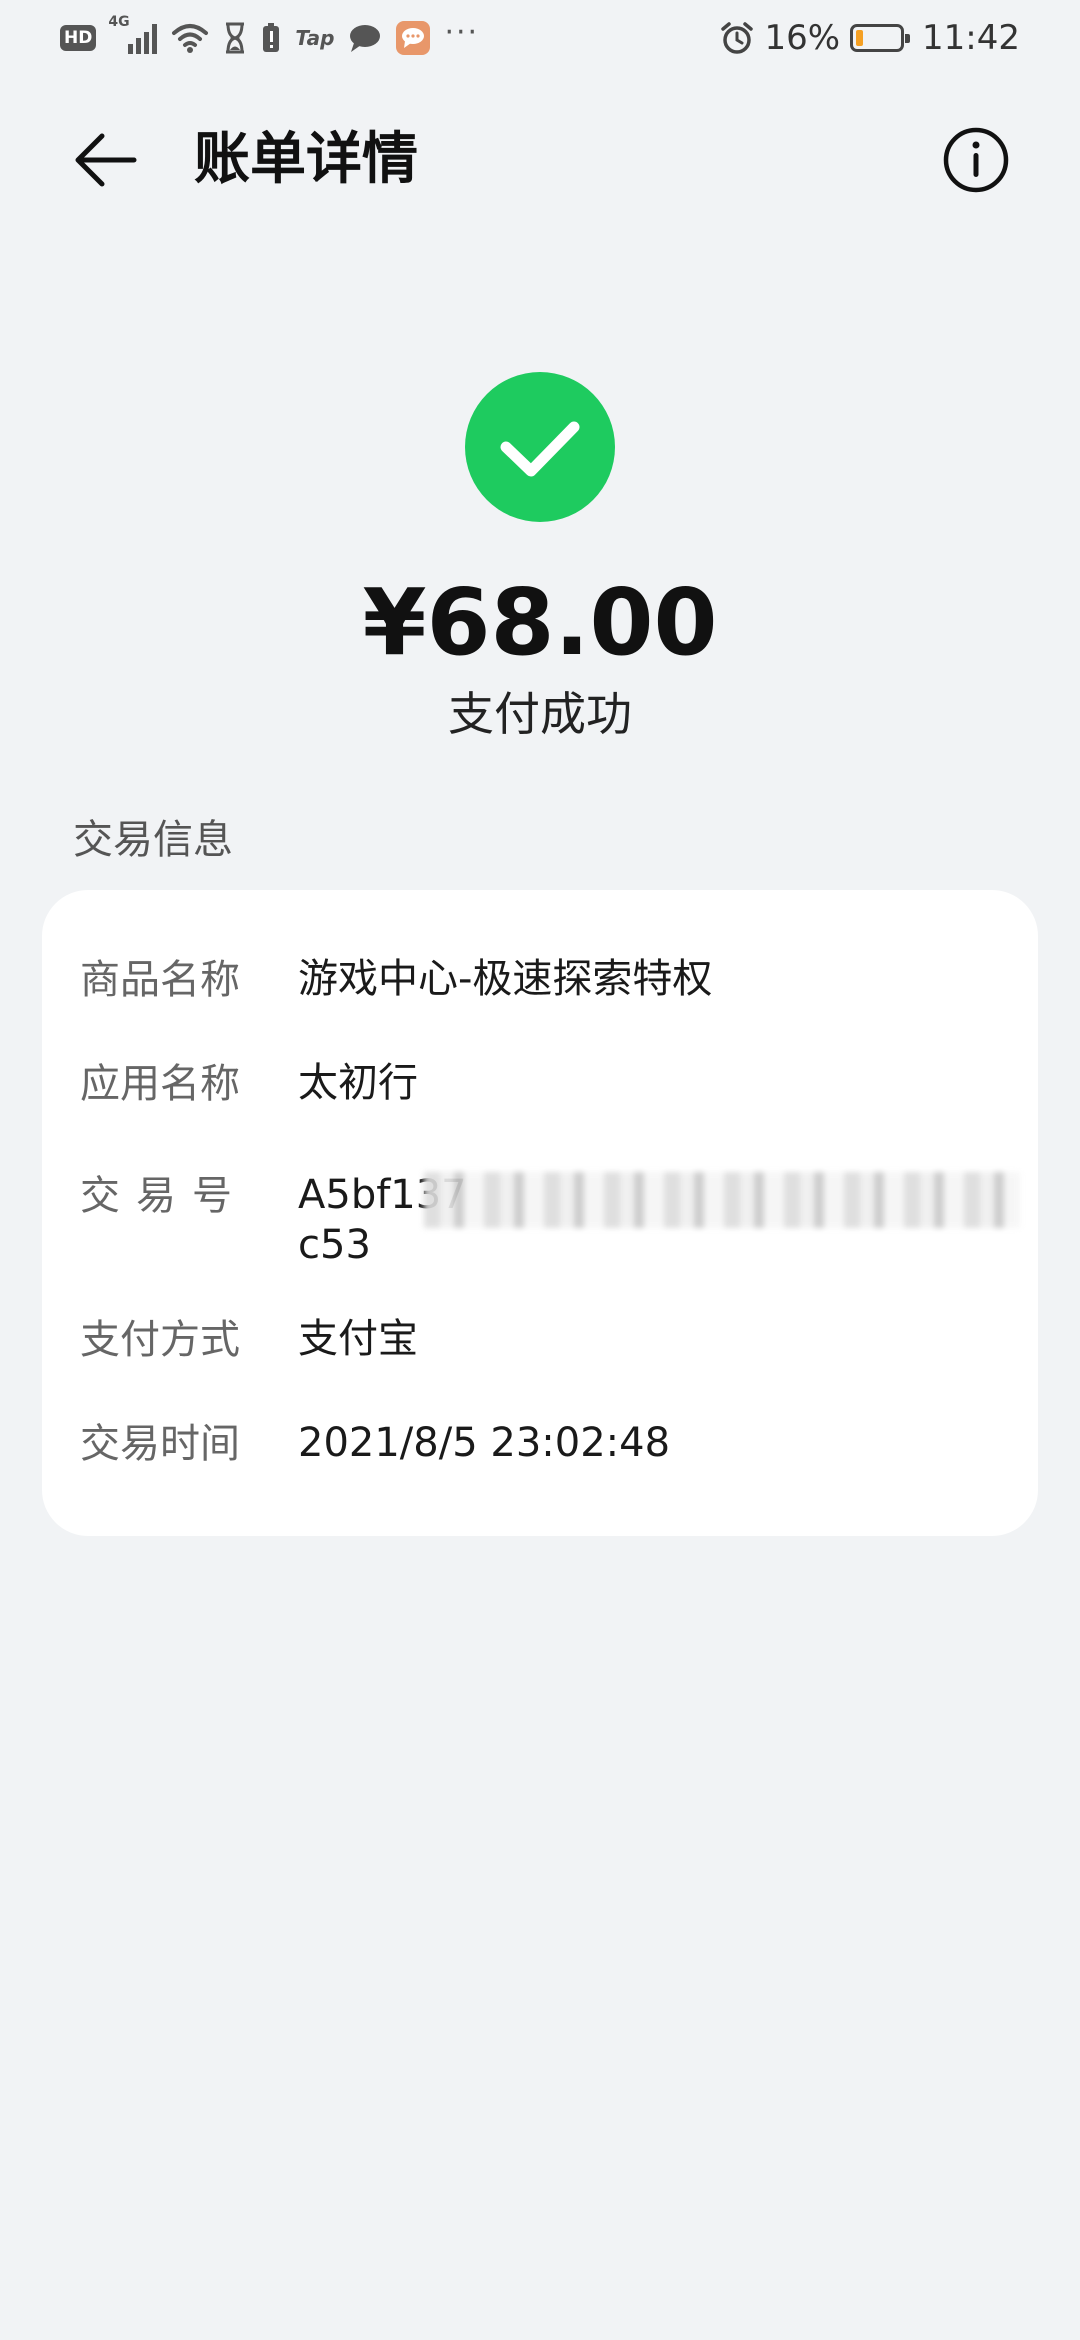  I want to click on info-icon, so click(976, 160).